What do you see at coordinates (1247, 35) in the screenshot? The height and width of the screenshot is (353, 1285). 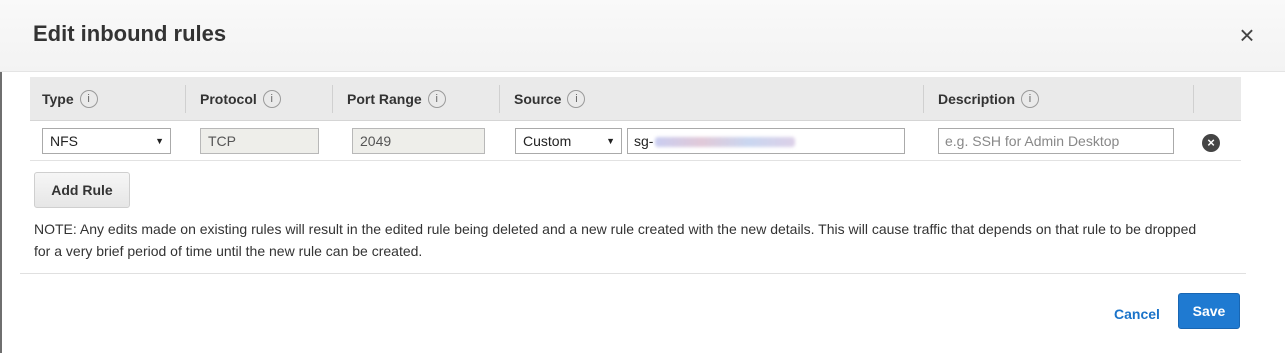 I see `close-icon: ×` at bounding box center [1247, 35].